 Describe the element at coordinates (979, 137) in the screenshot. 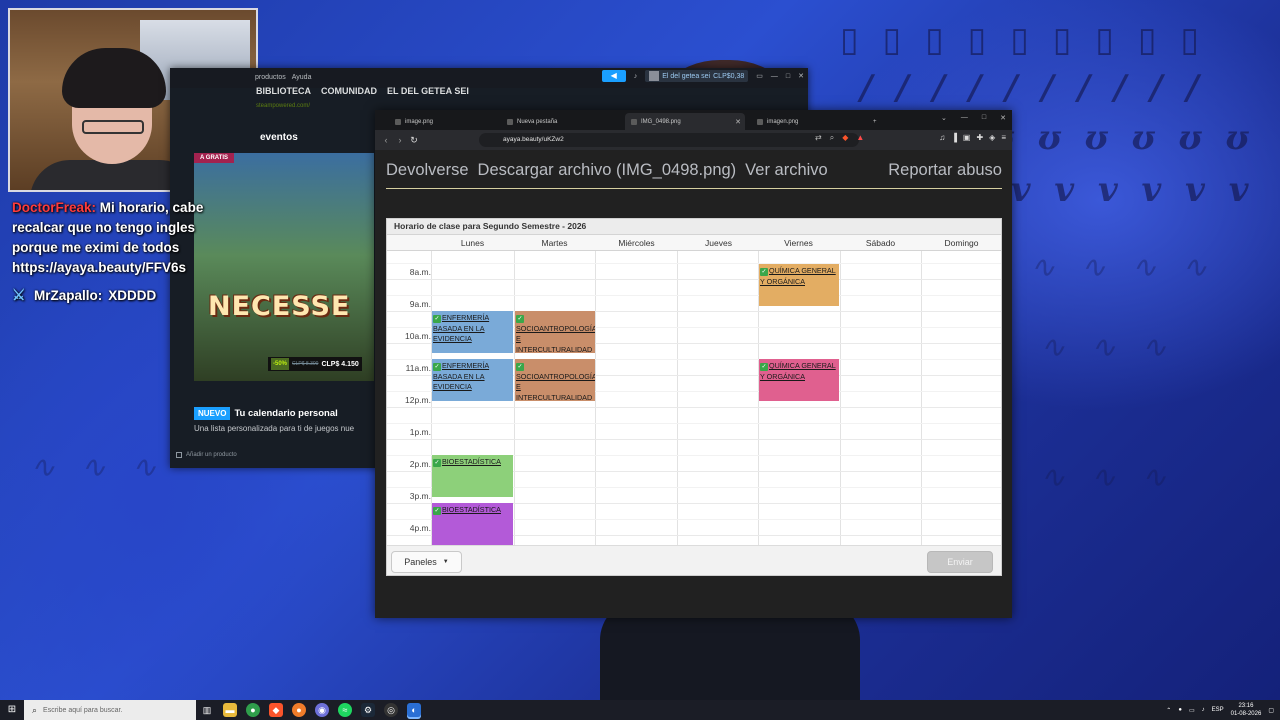

I see `puzzle-icon: ✚` at that location.